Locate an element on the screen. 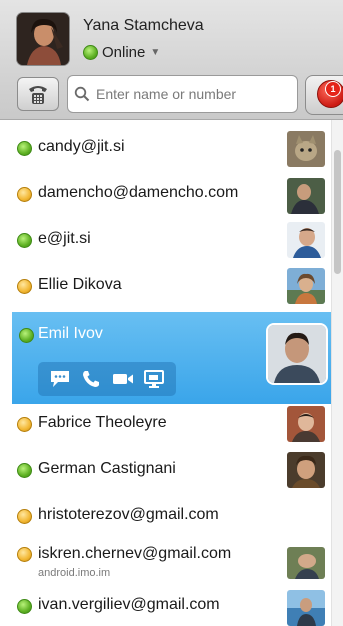 This screenshot has width=343, height=626. chat-button is located at coordinates (60, 379).